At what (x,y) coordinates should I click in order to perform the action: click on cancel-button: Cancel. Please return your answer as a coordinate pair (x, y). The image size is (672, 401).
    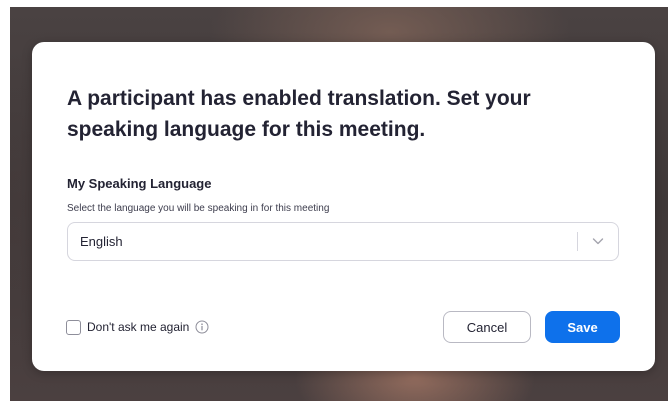
    Looking at the image, I should click on (487, 327).